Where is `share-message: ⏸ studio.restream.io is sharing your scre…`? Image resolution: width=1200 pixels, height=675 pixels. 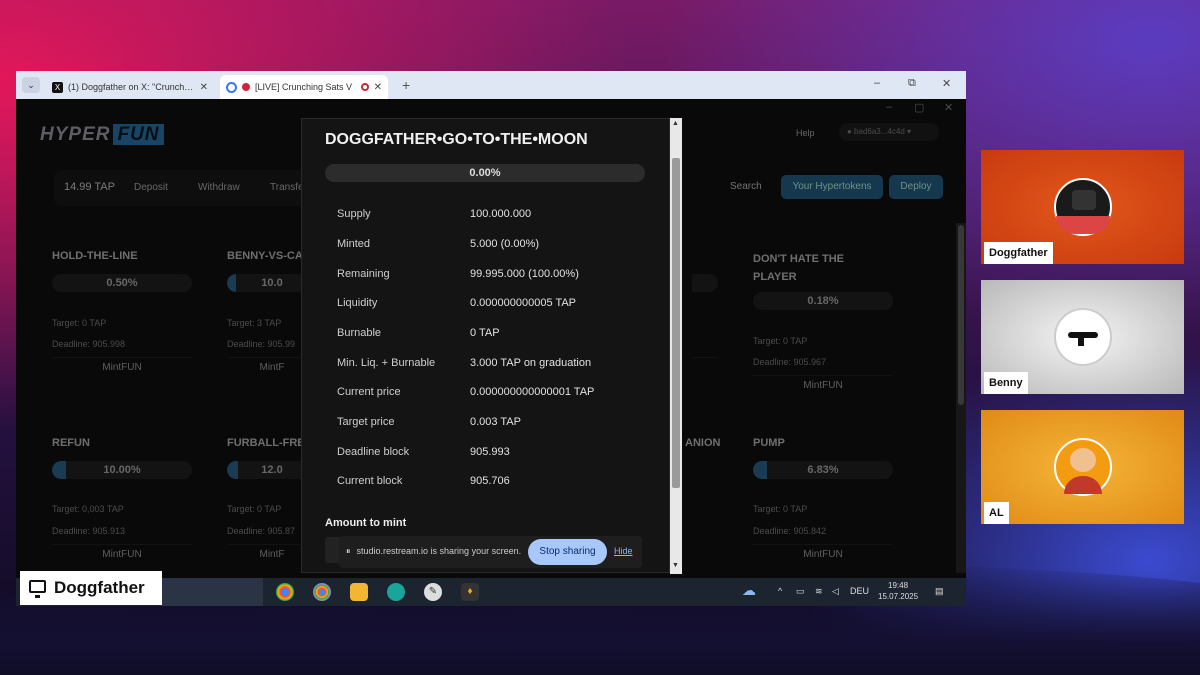 share-message: ⏸ studio.restream.io is sharing your scre… is located at coordinates (433, 551).